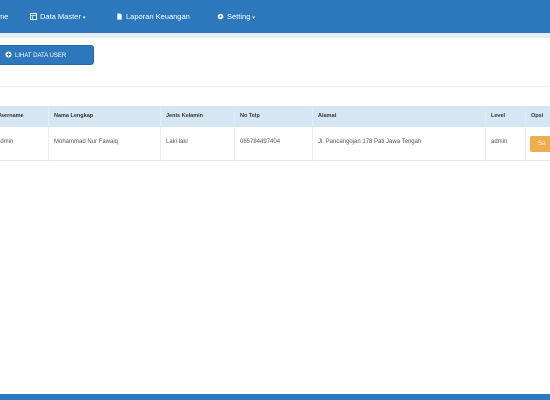 This screenshot has width=550, height=400. I want to click on nav-data-master-menu: Data Master ▾, so click(57, 17).